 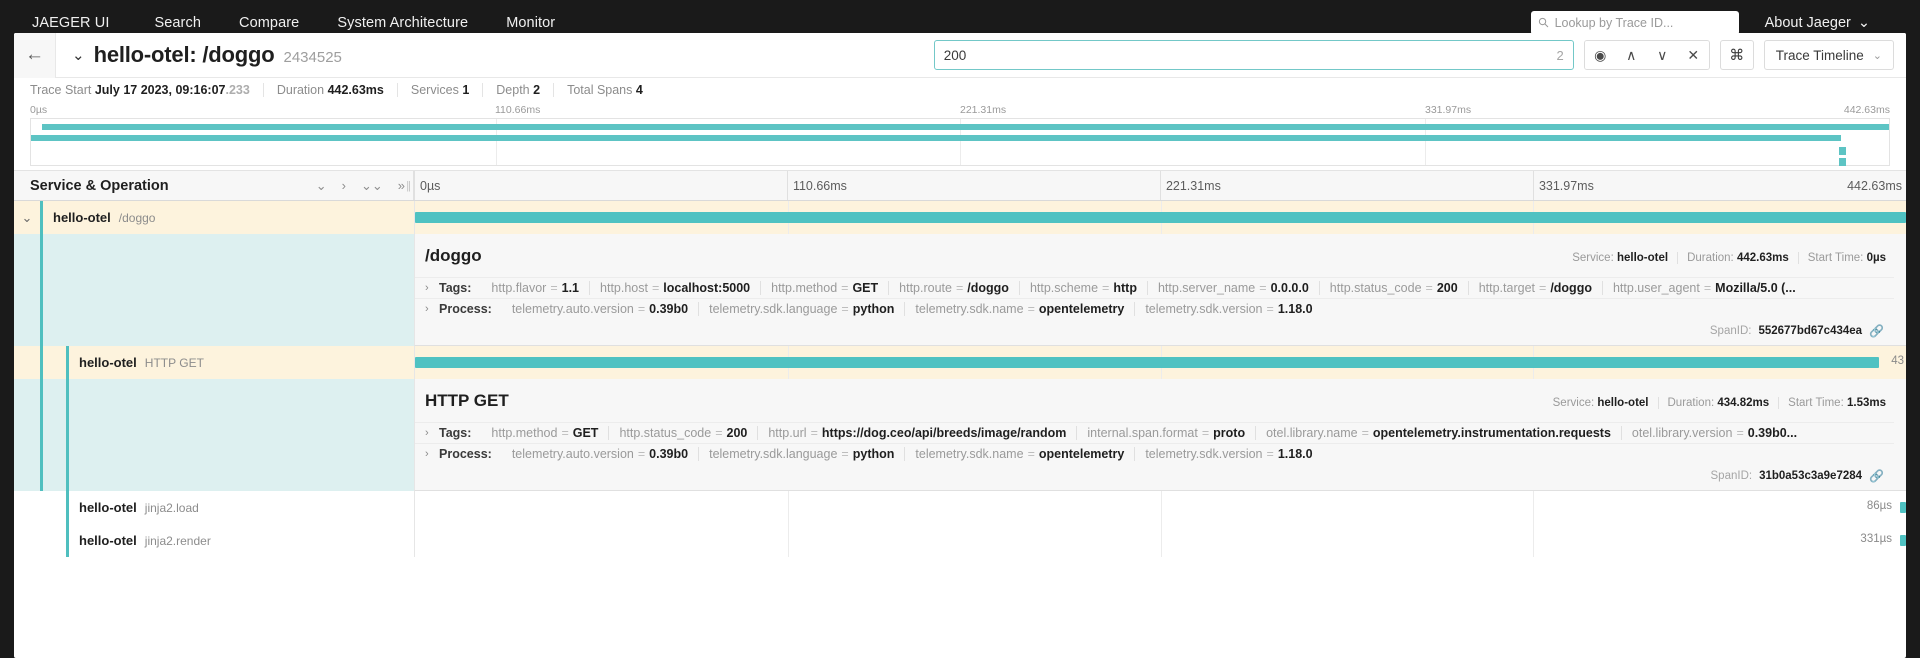 What do you see at coordinates (518, 110) in the screenshot?
I see `minimap-tick: 110.66ms` at bounding box center [518, 110].